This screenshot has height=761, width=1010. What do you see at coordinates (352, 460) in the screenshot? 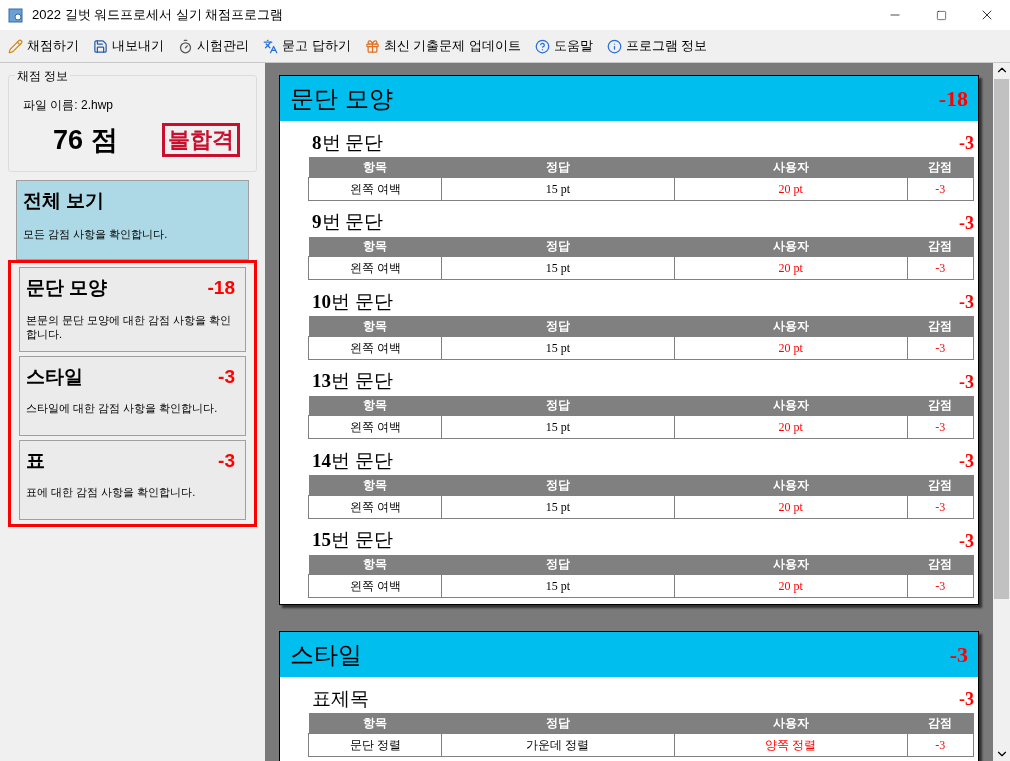
I see `item-title: 14번 문단` at bounding box center [352, 460].